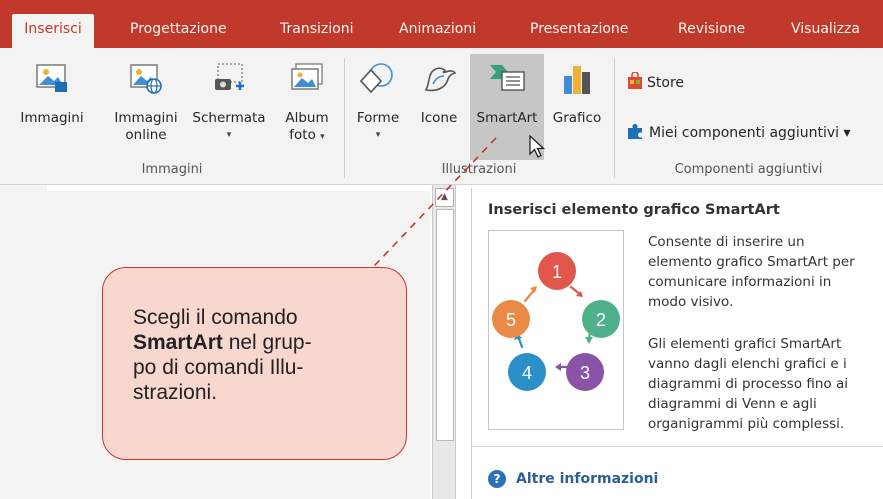 The height and width of the screenshot is (499, 883). I want to click on immagini-button: Immagini, so click(52, 106).